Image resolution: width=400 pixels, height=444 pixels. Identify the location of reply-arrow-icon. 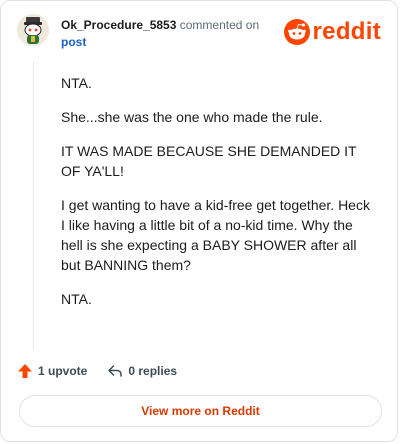
(115, 371).